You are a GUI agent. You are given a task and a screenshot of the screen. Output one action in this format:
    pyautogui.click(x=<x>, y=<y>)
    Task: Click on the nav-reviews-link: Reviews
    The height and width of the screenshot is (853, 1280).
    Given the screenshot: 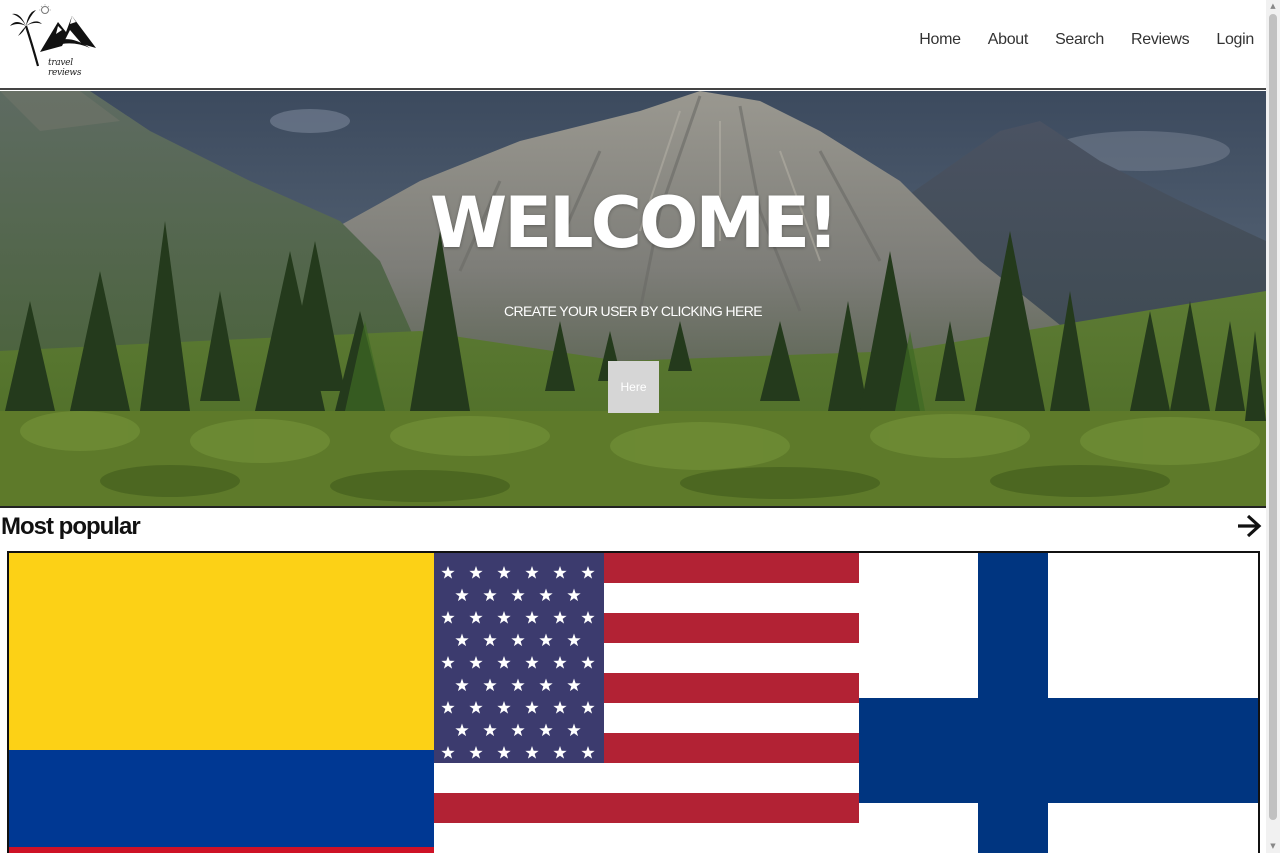 What is the action you would take?
    pyautogui.click(x=1160, y=40)
    